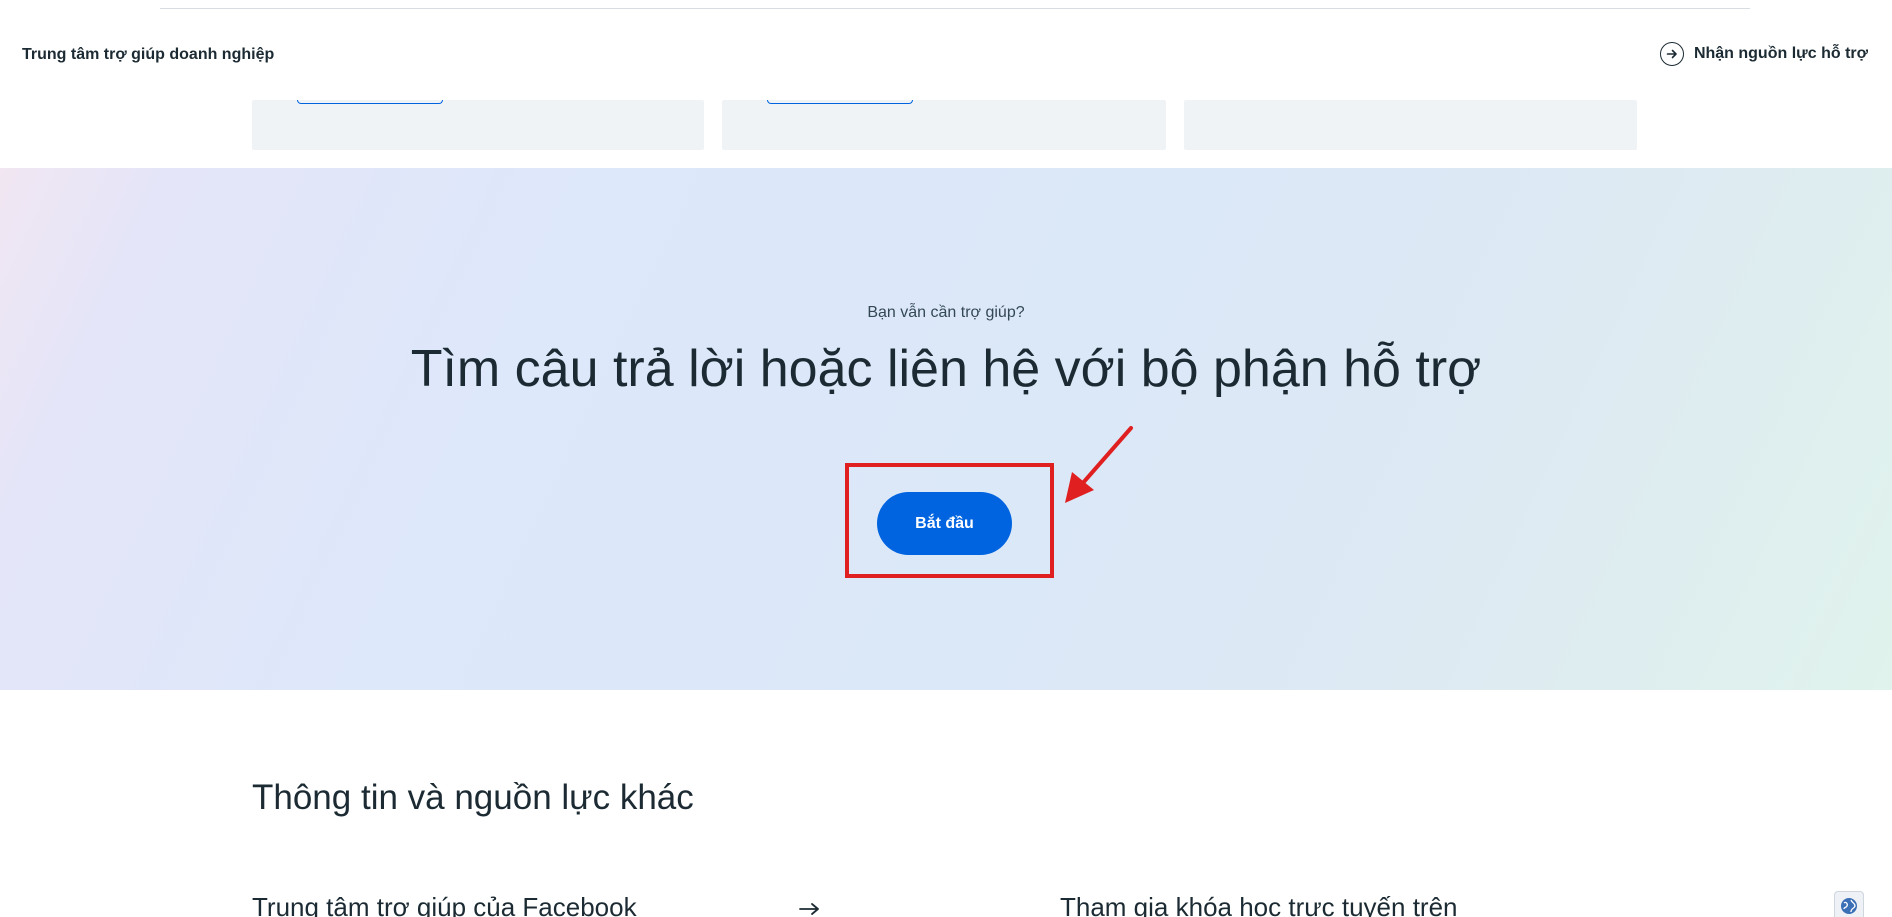  Describe the element at coordinates (1849, 904) in the screenshot. I see `globe-icon` at that location.